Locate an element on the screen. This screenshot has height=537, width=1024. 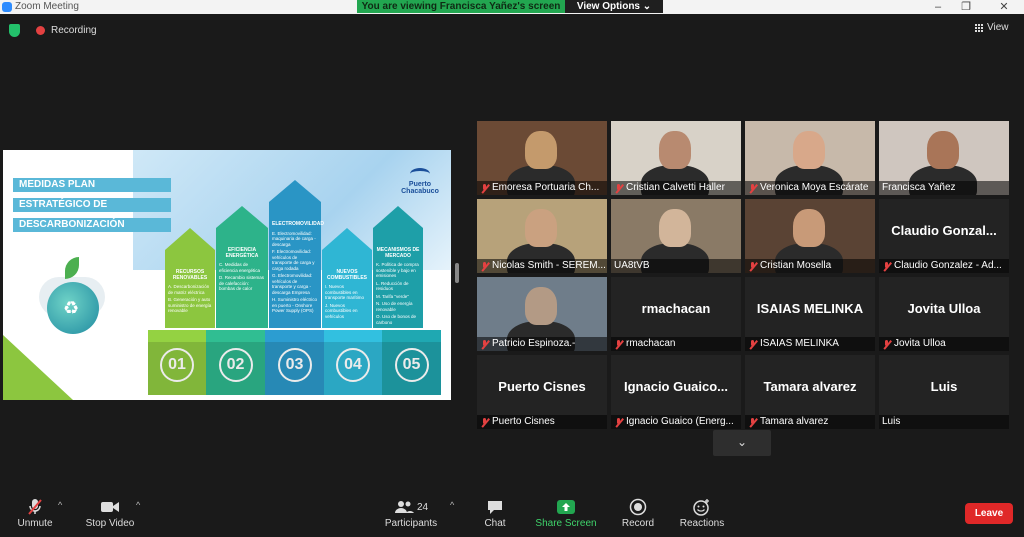
number-badge: 01 is located at coordinates (177, 365).